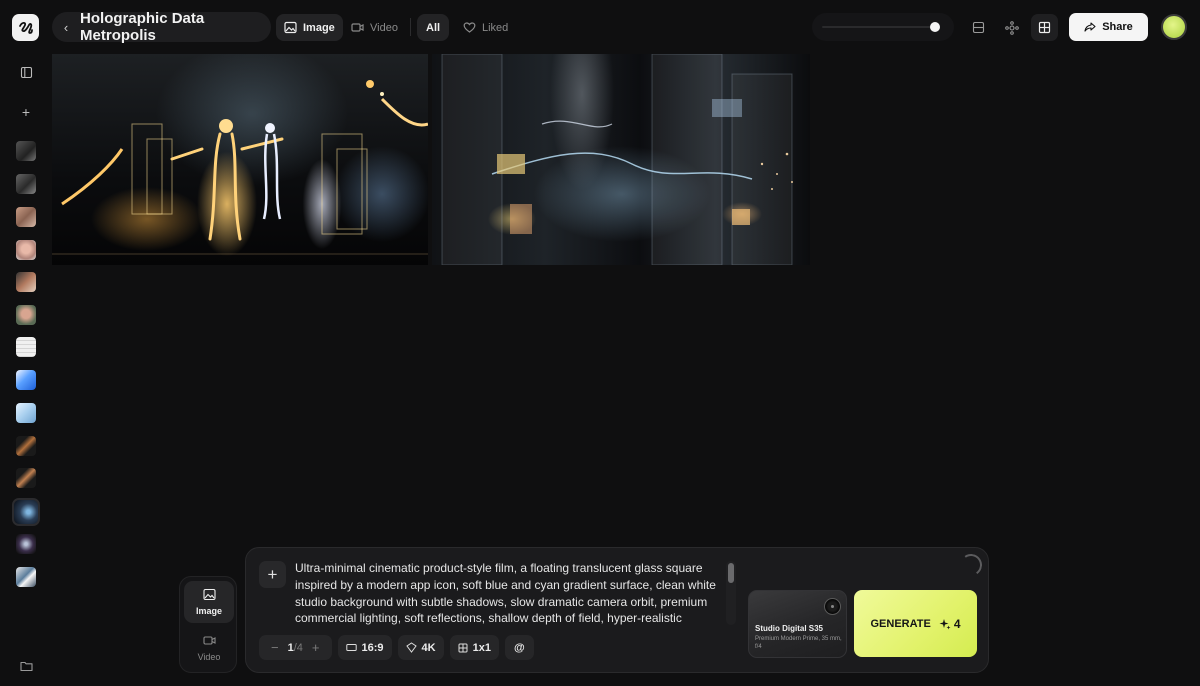 The height and width of the screenshot is (686, 1200). Describe the element at coordinates (420, 647) in the screenshot. I see `resolution-button: 4K` at that location.